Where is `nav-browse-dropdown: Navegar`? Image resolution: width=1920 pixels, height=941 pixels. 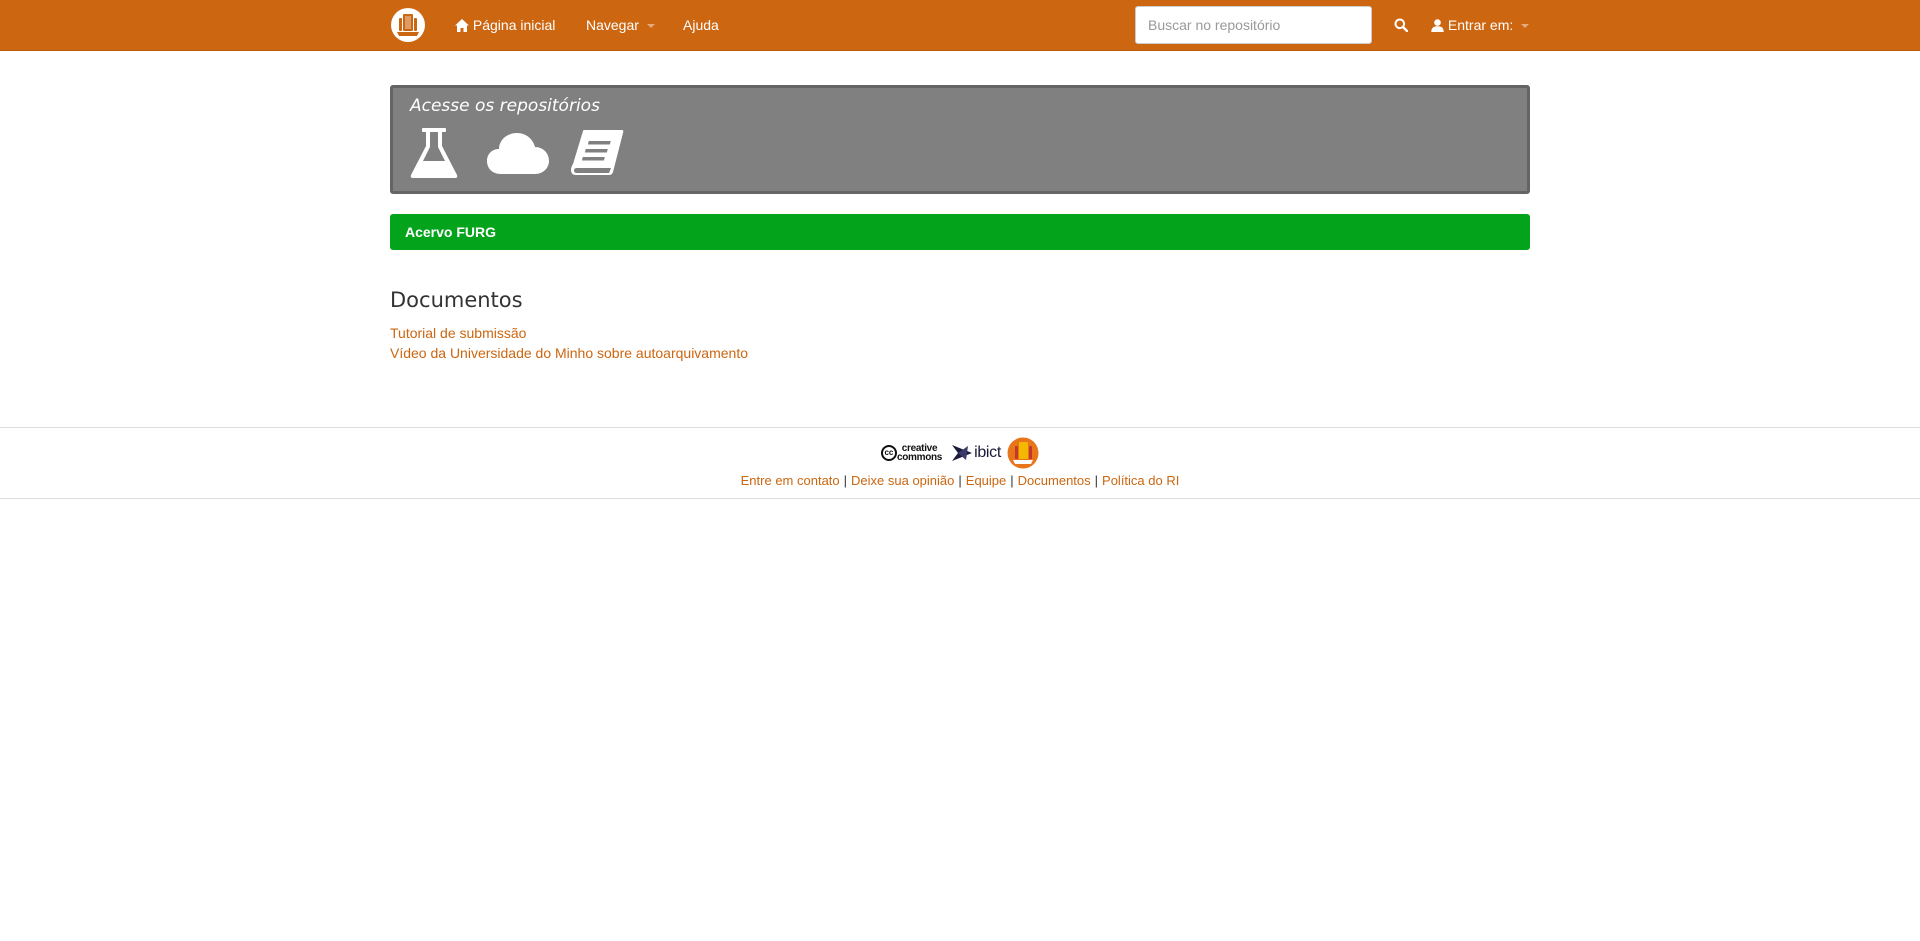
nav-browse-dropdown: Navegar is located at coordinates (620, 25).